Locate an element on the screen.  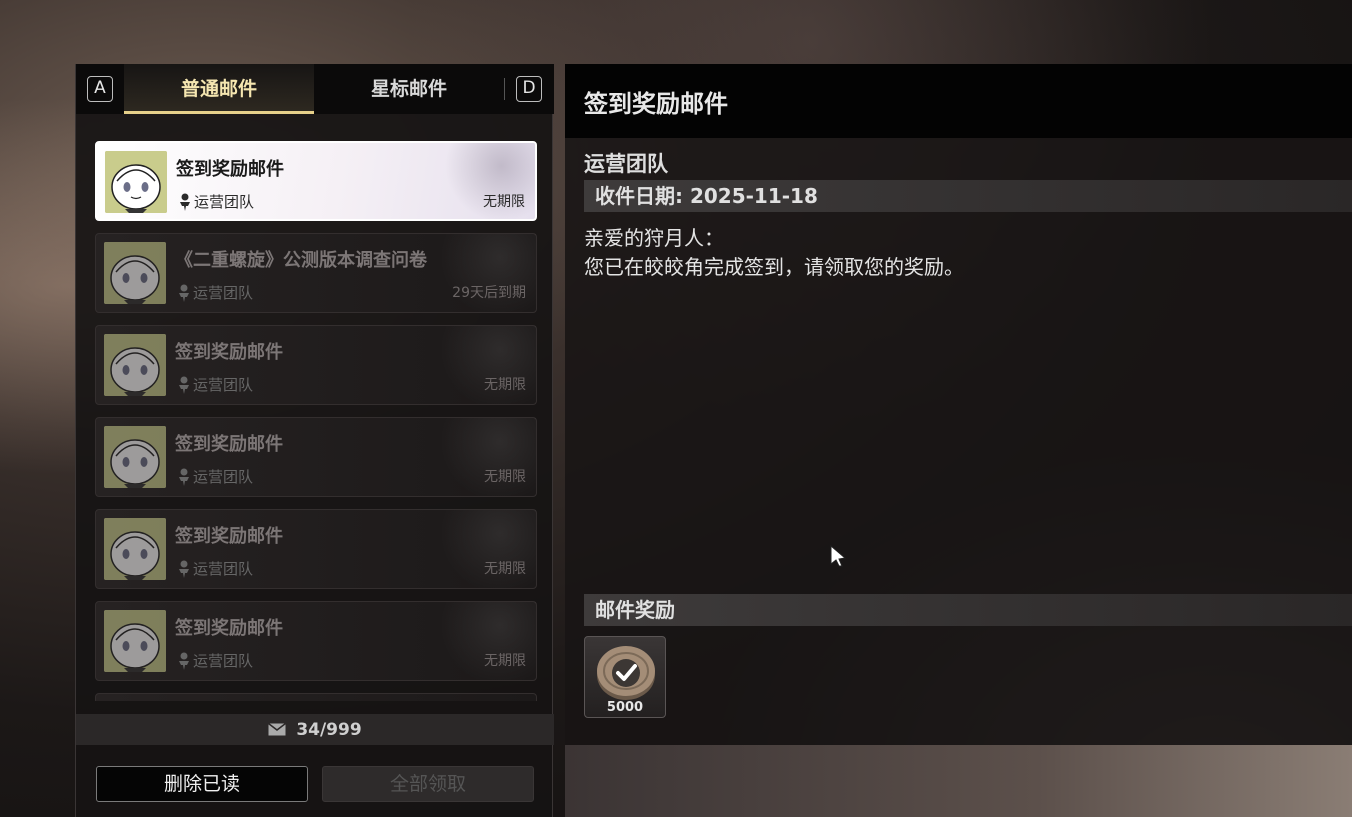
bottom-background-strip is located at coordinates (958, 781).